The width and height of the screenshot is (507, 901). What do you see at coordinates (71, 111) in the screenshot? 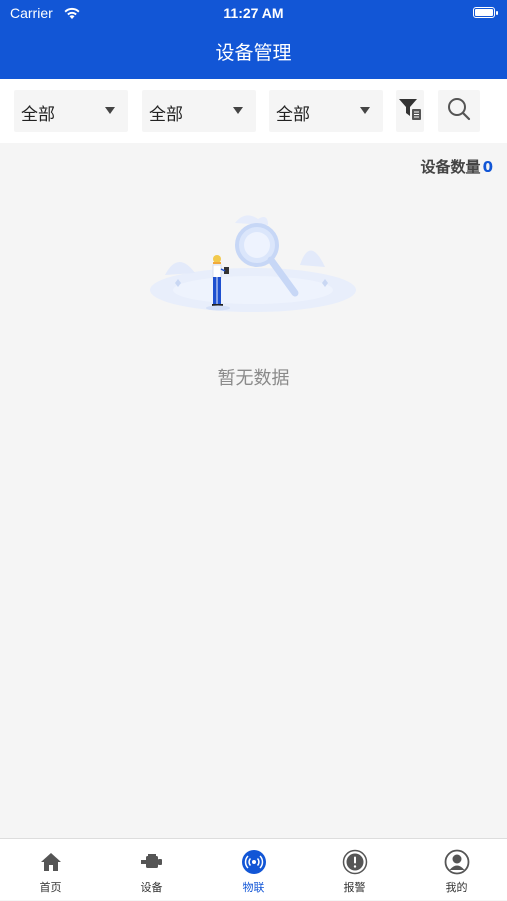
I see `filter-select-1: 全部` at bounding box center [71, 111].